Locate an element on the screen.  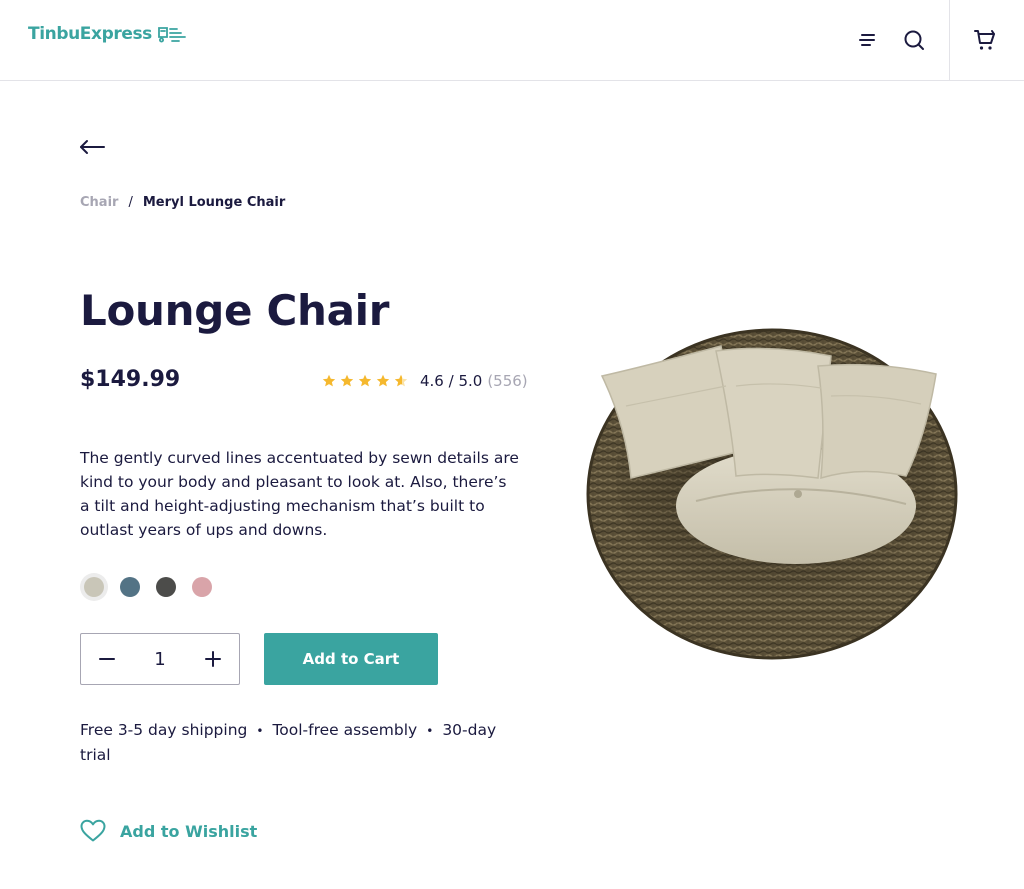
arrow-left-icon is located at coordinates (92, 147).